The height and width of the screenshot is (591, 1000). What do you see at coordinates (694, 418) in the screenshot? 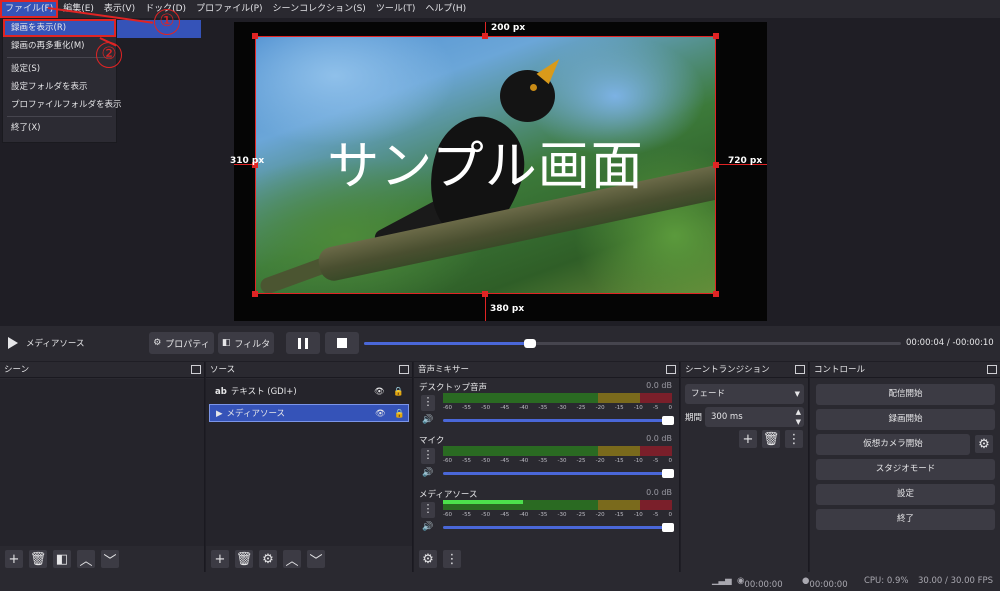
I see `duration-label: 期間` at bounding box center [694, 418].